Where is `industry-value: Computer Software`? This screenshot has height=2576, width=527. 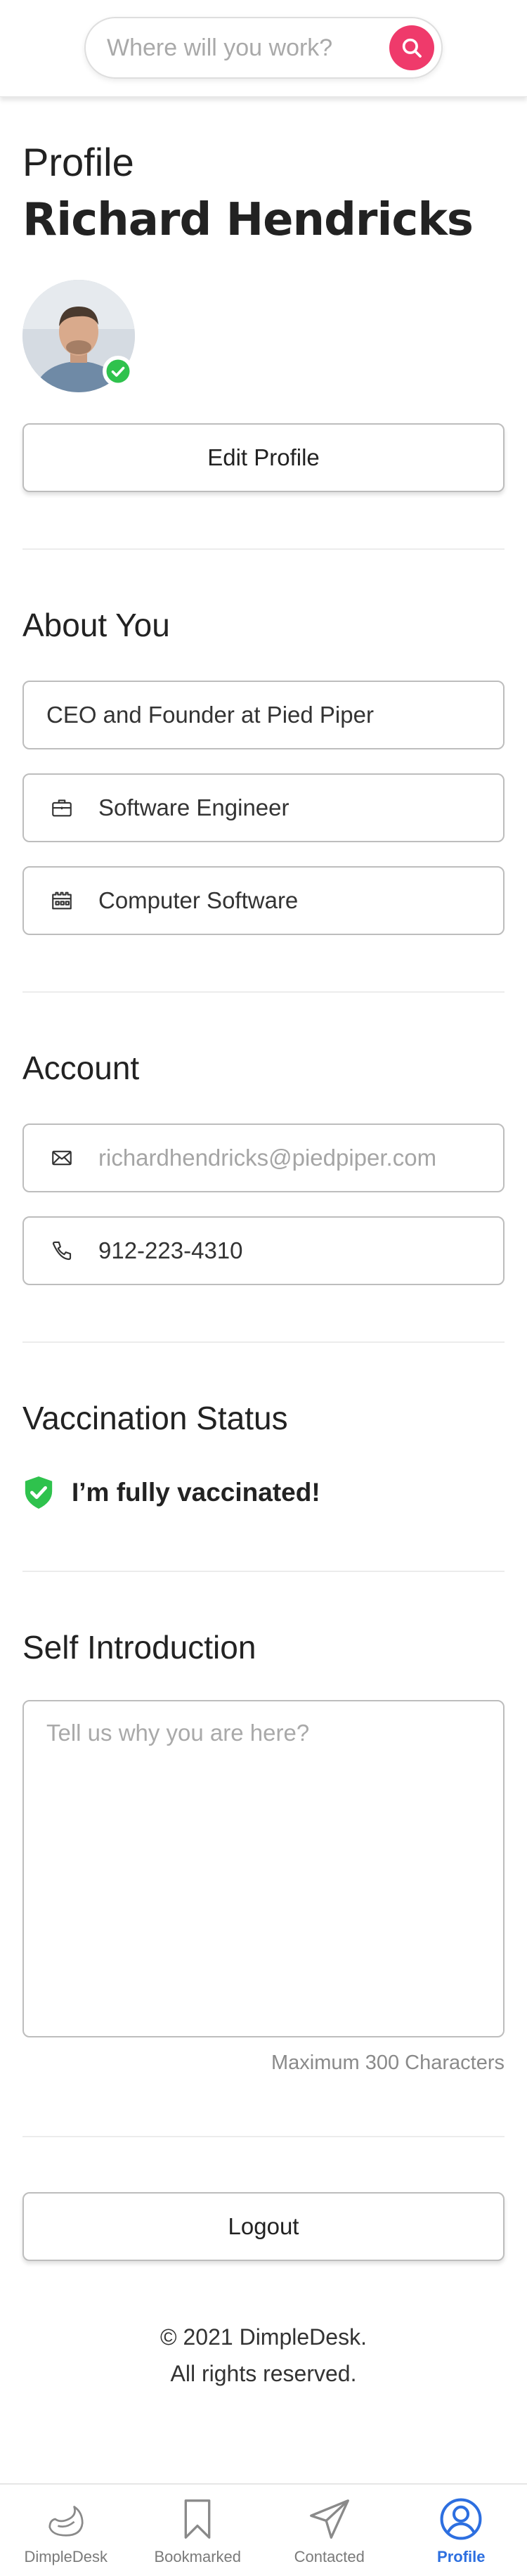
industry-value: Computer Software is located at coordinates (198, 900).